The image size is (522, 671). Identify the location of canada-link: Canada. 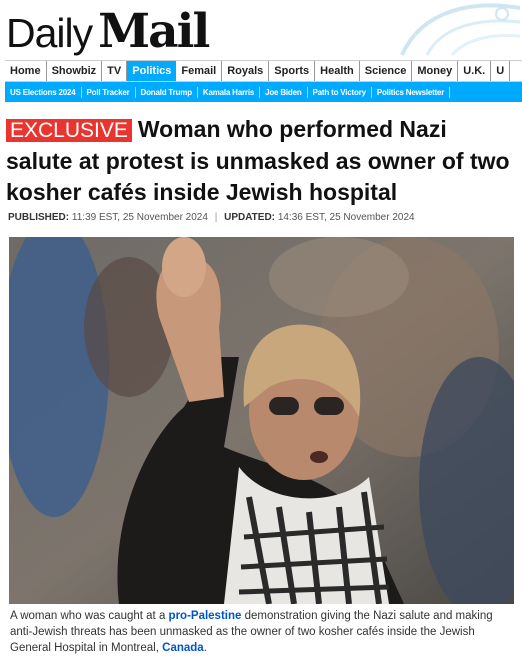
(183, 648).